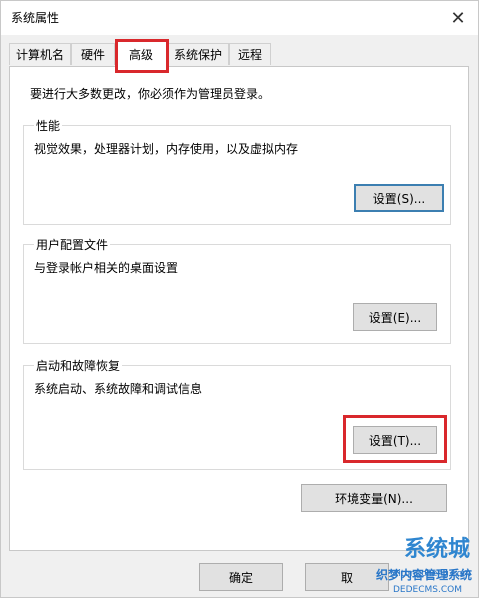  Describe the element at coordinates (150, 94) in the screenshot. I see `admin-notice: 要进行大多数更改，你必须作为管理员登录。` at that location.